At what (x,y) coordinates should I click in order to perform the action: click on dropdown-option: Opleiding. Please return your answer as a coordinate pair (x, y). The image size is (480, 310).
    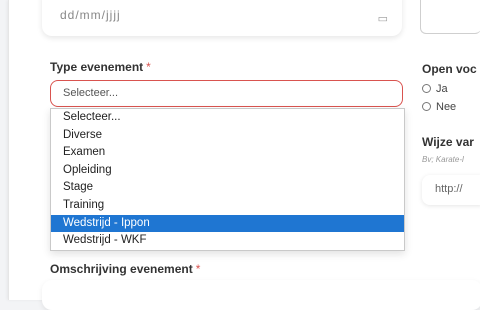
    Looking at the image, I should click on (227, 171).